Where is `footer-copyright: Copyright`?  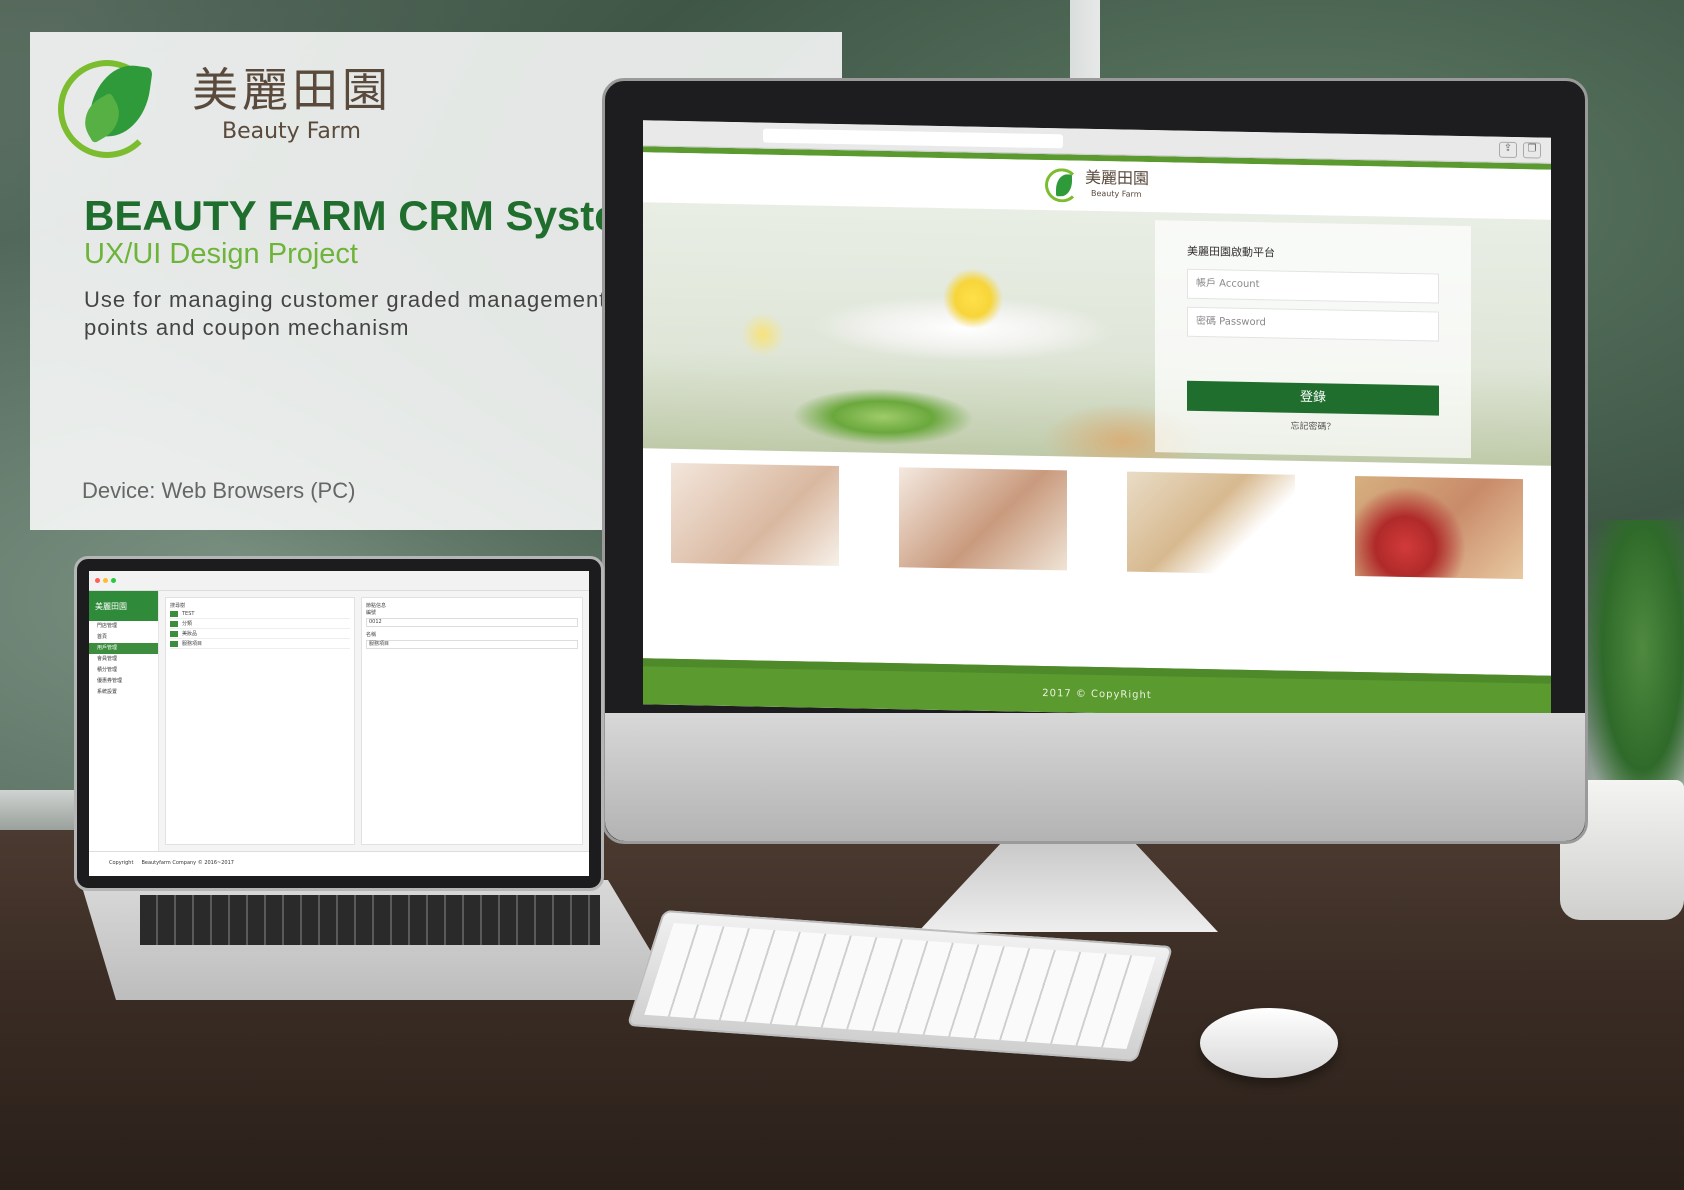 footer-copyright: Copyright is located at coordinates (121, 862).